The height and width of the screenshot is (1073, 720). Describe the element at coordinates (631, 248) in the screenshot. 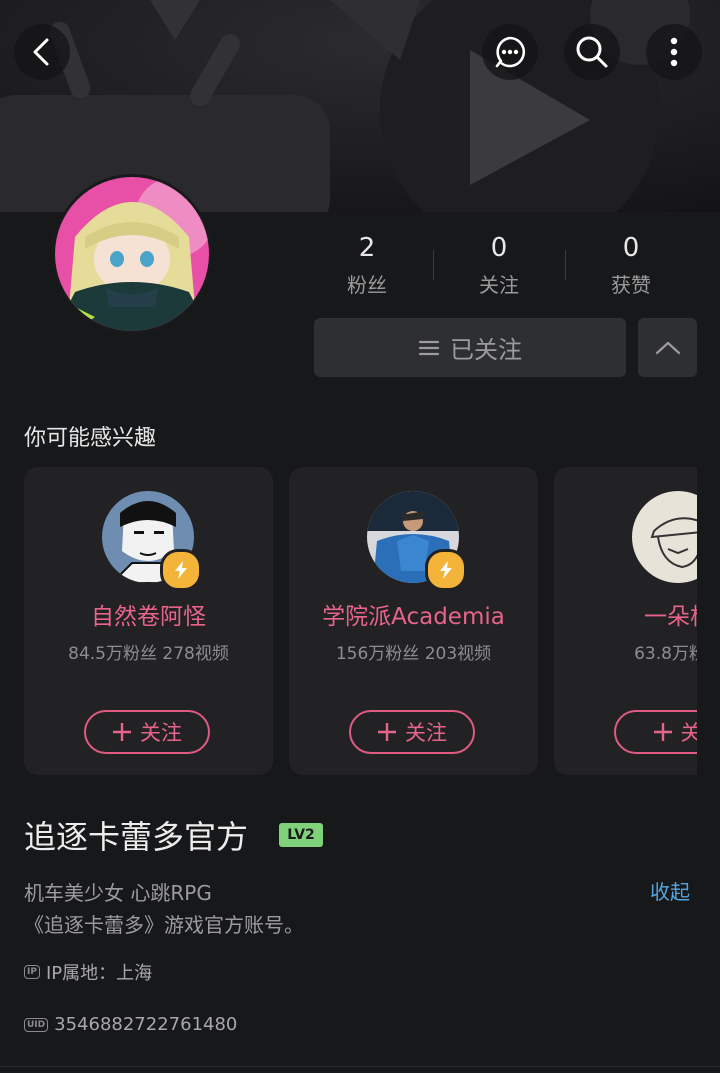

I see `likes-count: 0` at that location.